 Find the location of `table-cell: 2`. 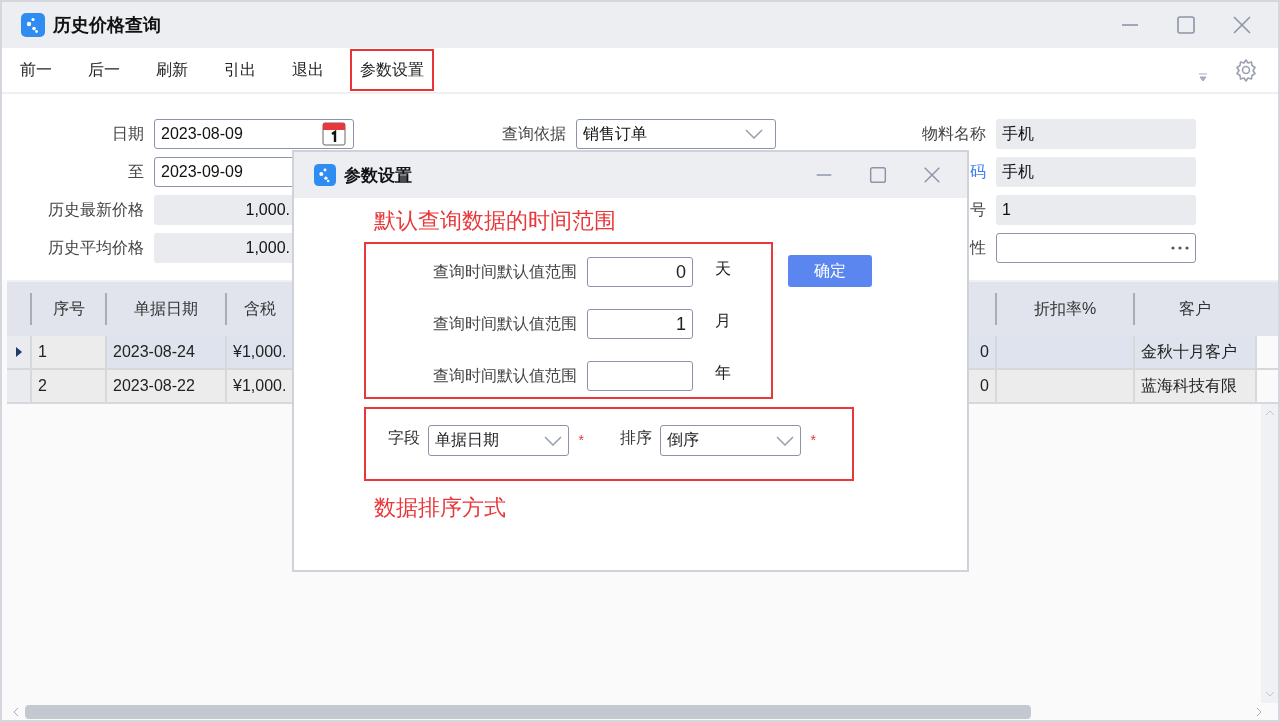

table-cell: 2 is located at coordinates (69, 386).